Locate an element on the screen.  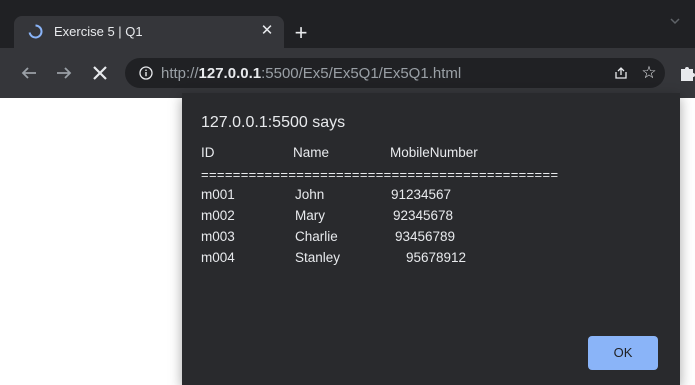
cell-id: m001 is located at coordinates (218, 194).